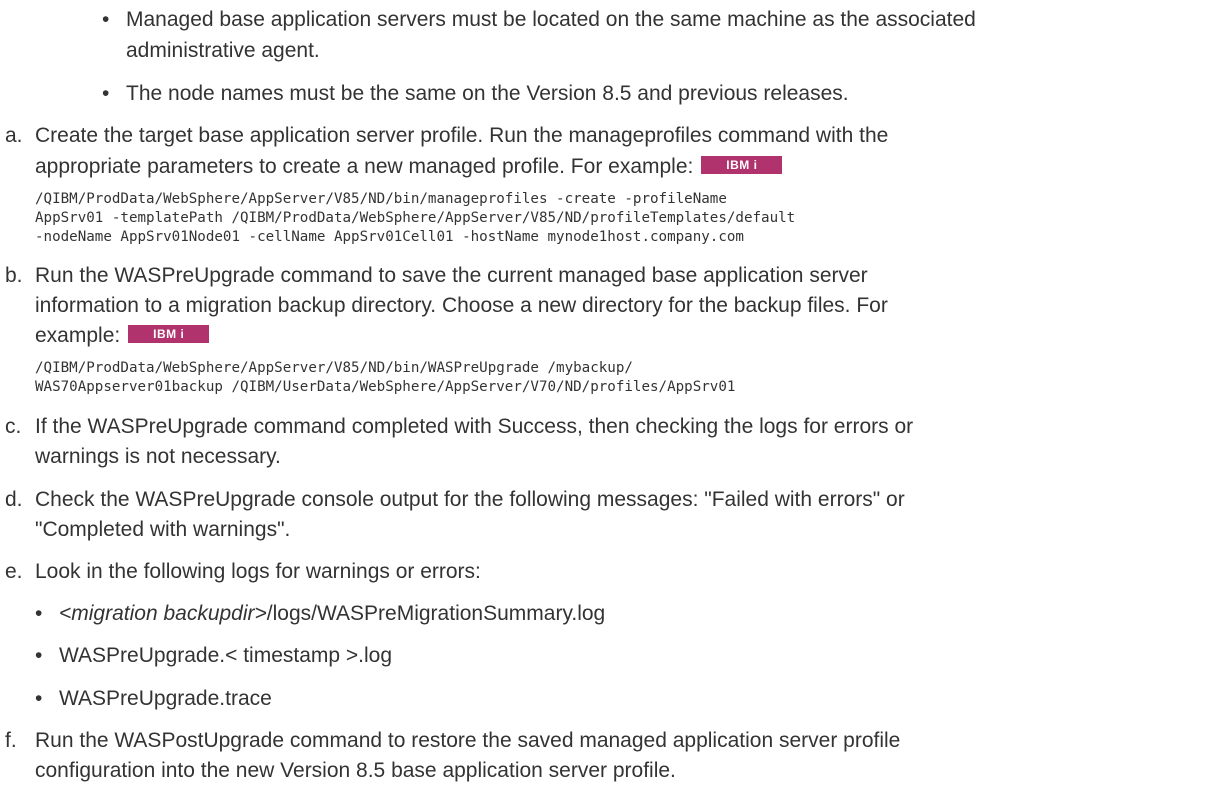 The image size is (1231, 792). I want to click on log-dir-placeholder: <migration backupdir>, so click(163, 613).